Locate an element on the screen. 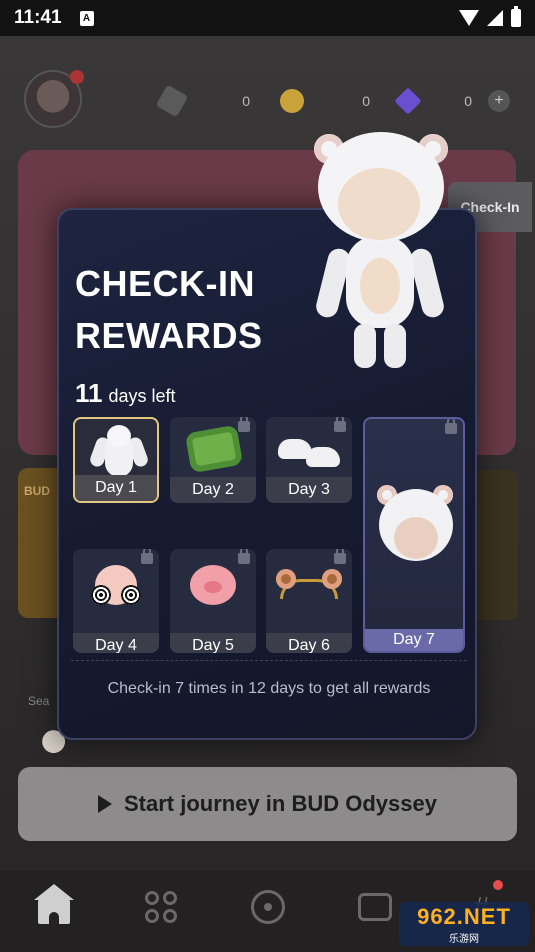  day-label: Day 1 is located at coordinates (116, 488).